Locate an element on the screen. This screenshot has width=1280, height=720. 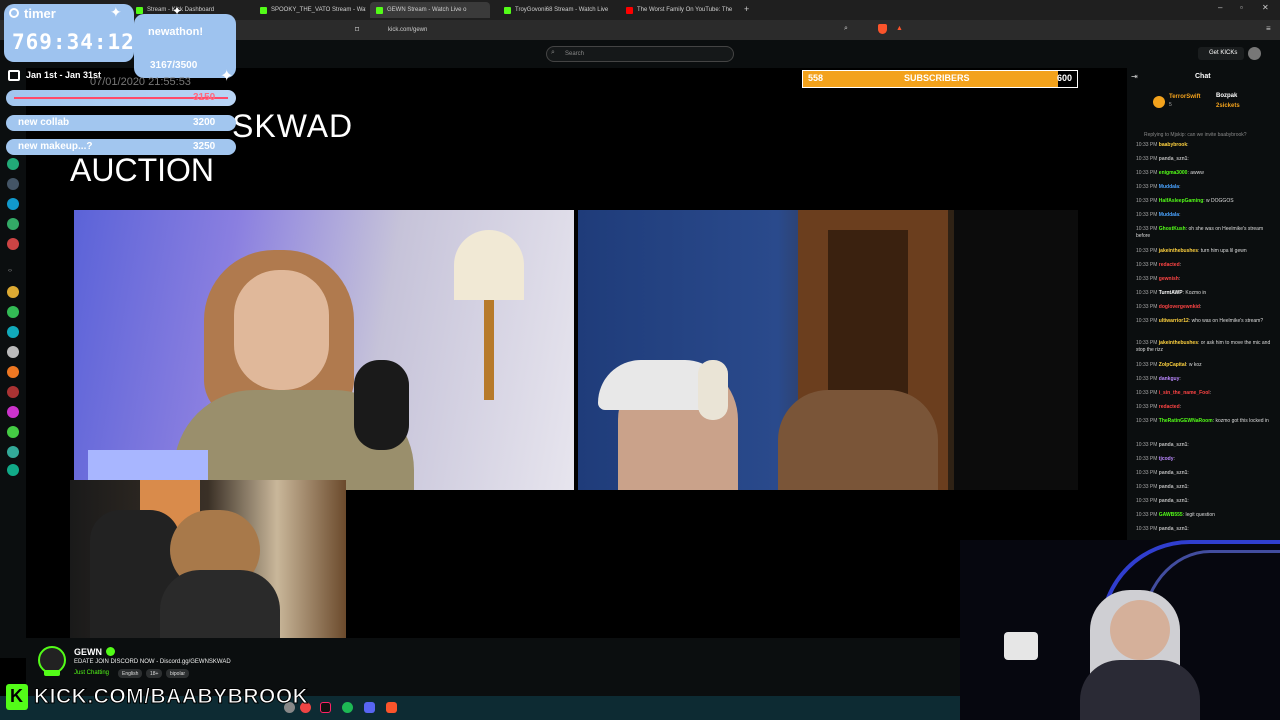
chat-username: GAWB555 is located at coordinates (1171, 515).